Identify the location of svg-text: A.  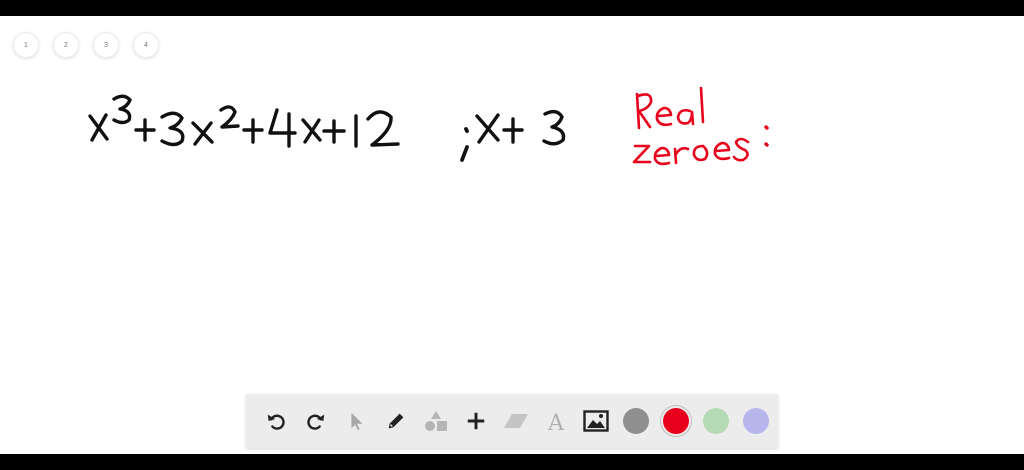
(556, 422).